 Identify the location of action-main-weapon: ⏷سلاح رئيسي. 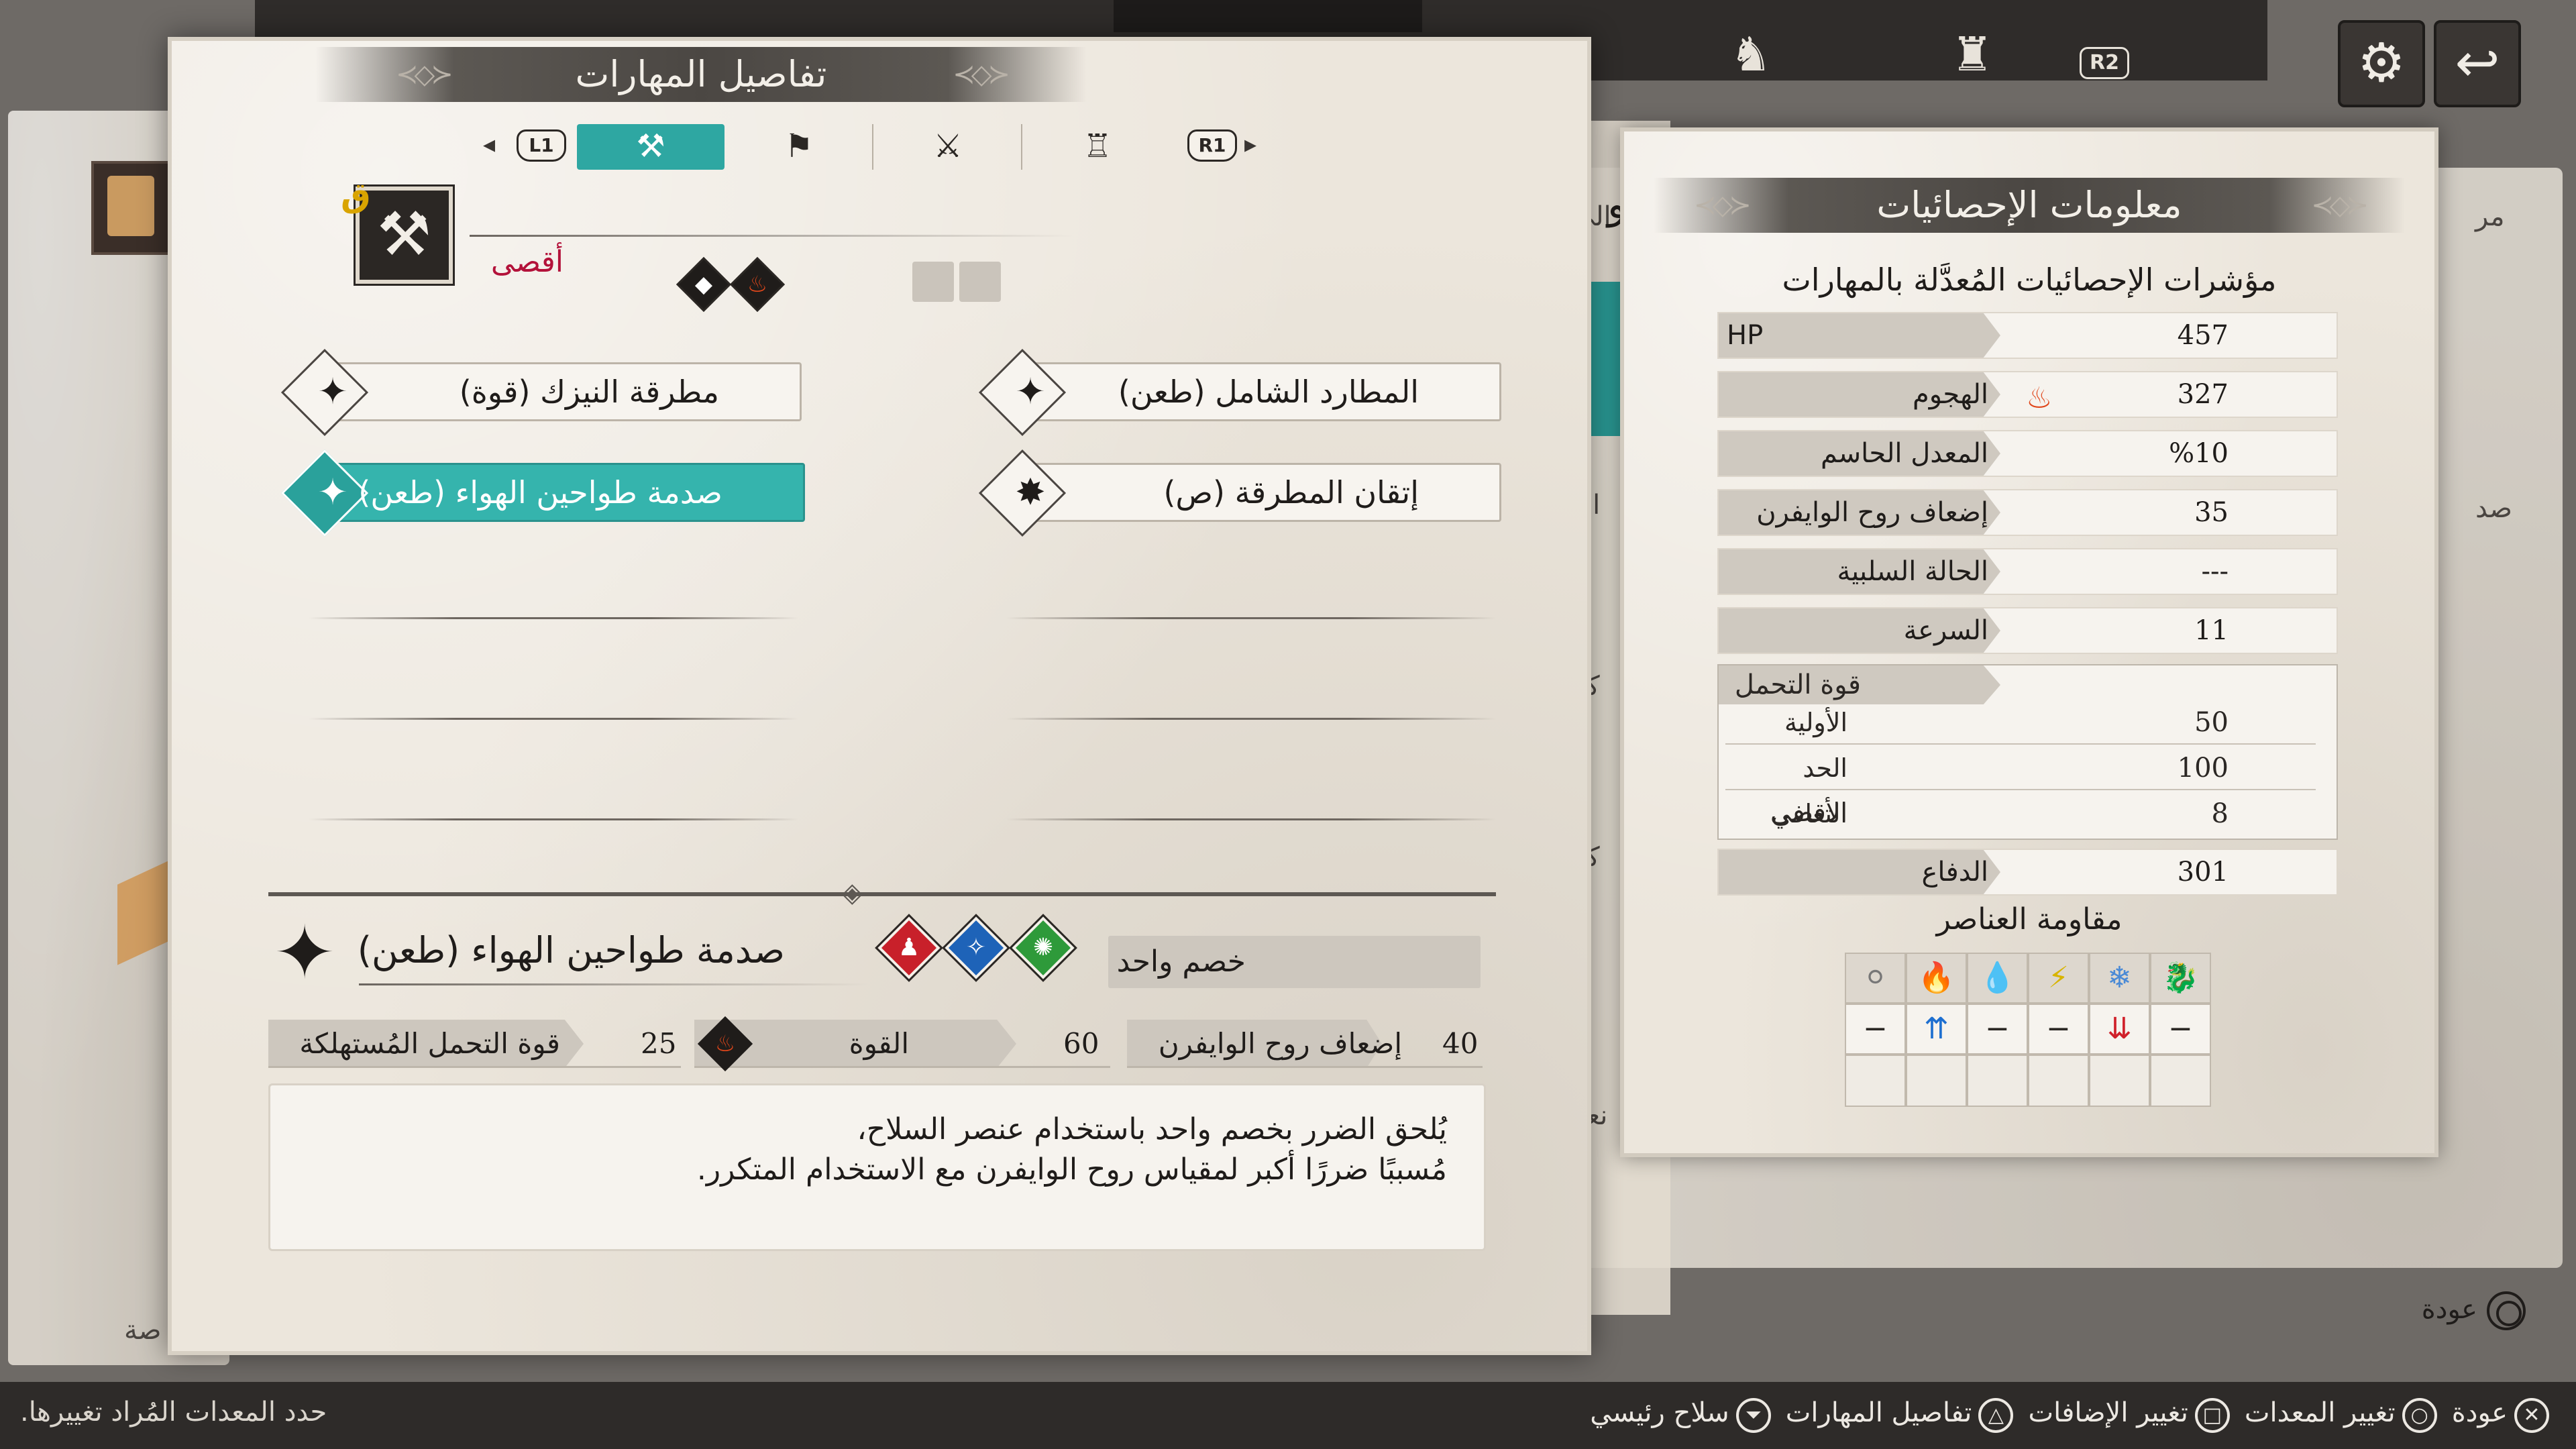
(1680, 1415).